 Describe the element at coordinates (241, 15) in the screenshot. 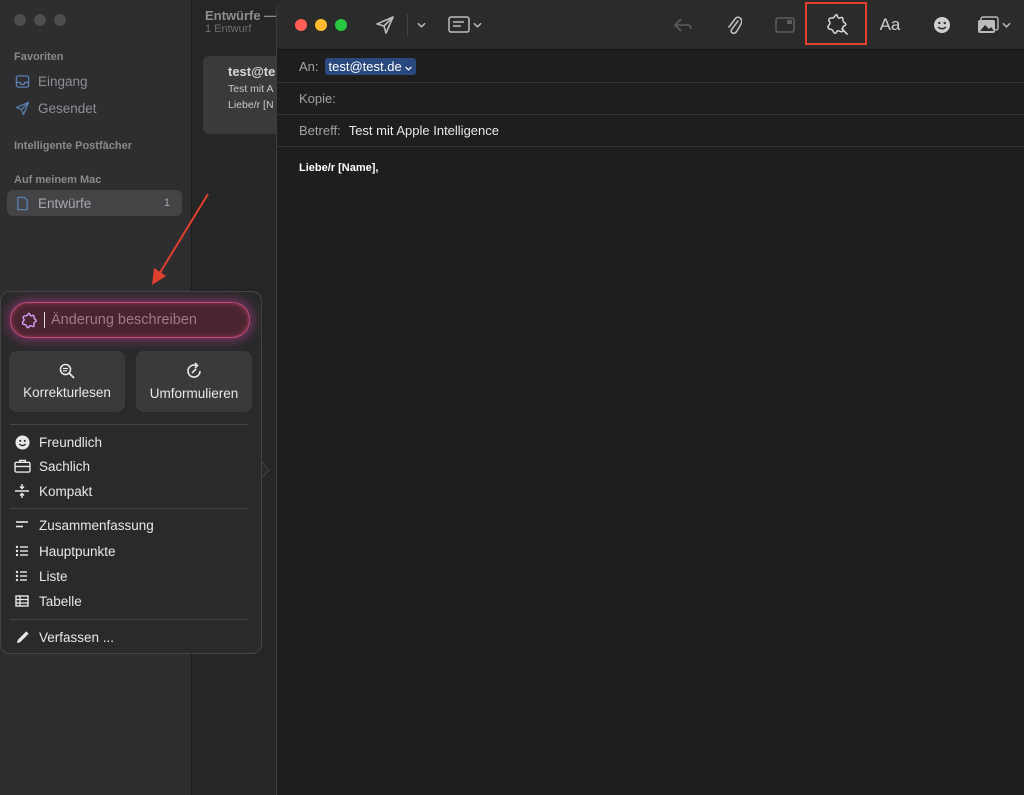

I see `mailbox-title: Entwürfe —` at that location.